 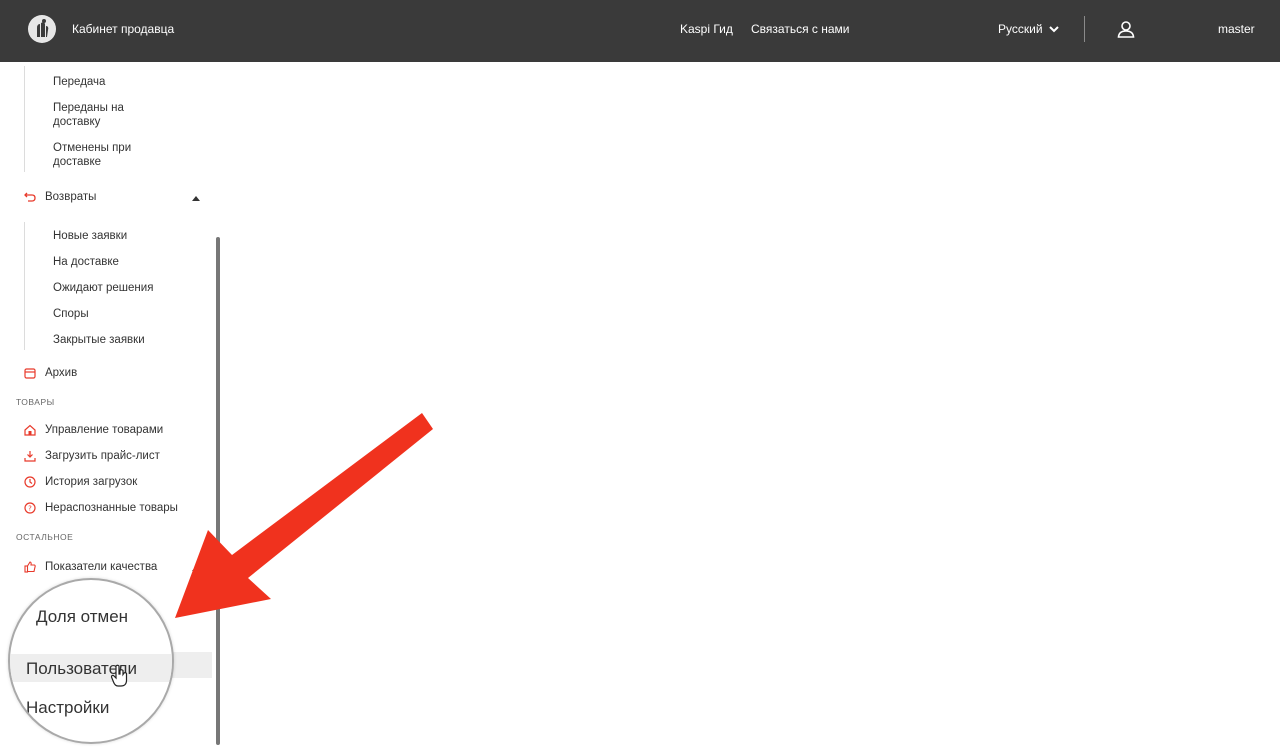 I want to click on sidebar-item-upload-pricelist: Загрузить прайс-лист, so click(x=92, y=456).